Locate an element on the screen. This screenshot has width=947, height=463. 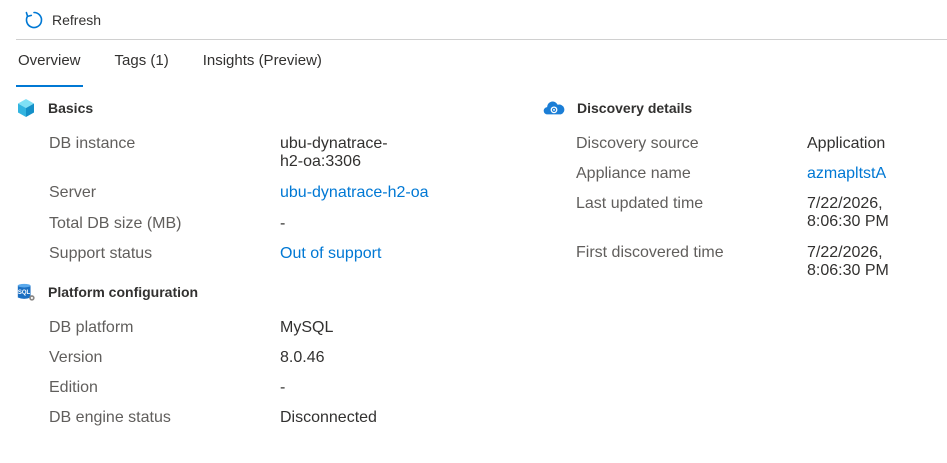
server-label: Server is located at coordinates (73, 192).